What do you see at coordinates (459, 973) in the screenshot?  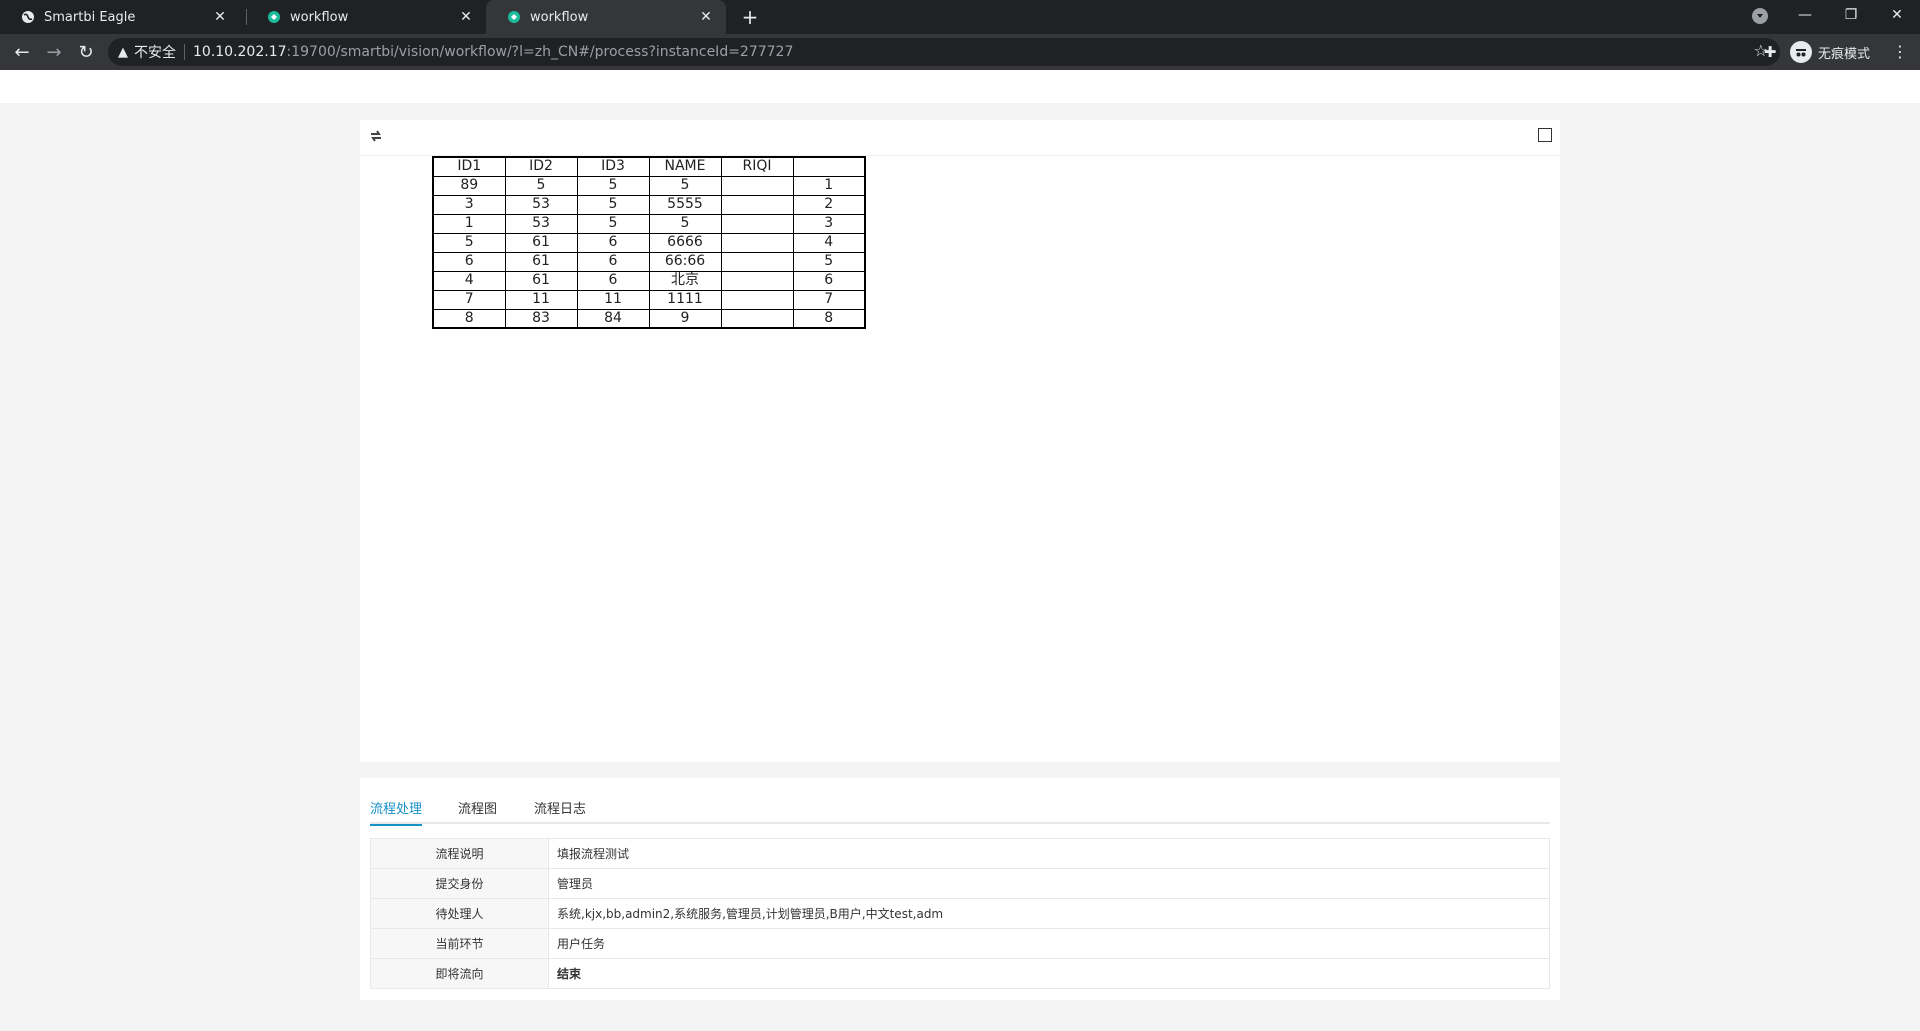 I see `info-label: 即将流向` at bounding box center [459, 973].